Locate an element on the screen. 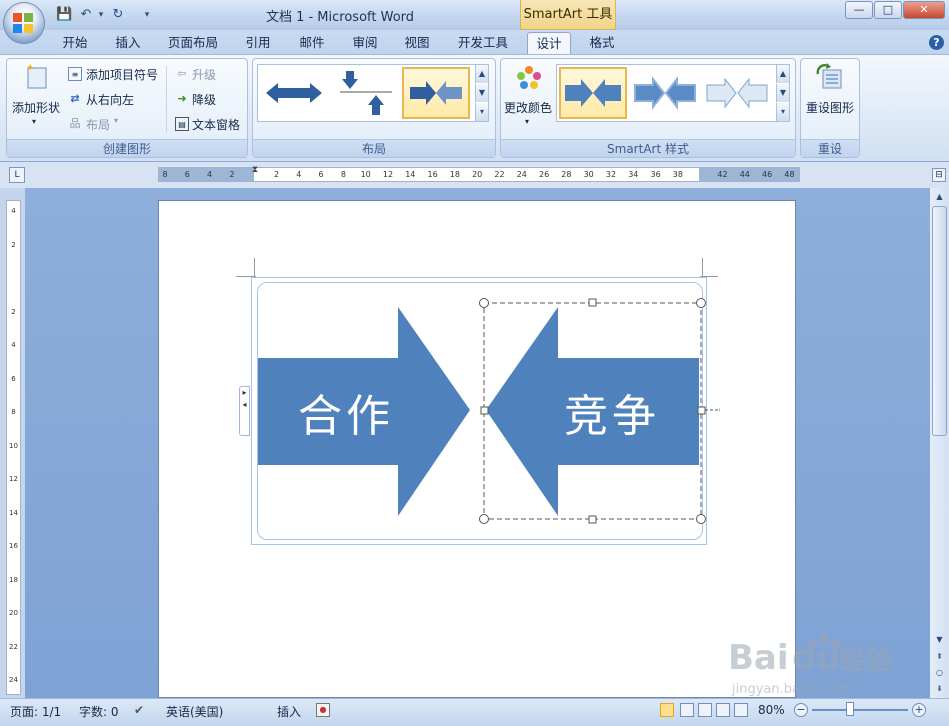 The image size is (949, 726). tab-view: 视图 is located at coordinates (417, 43).